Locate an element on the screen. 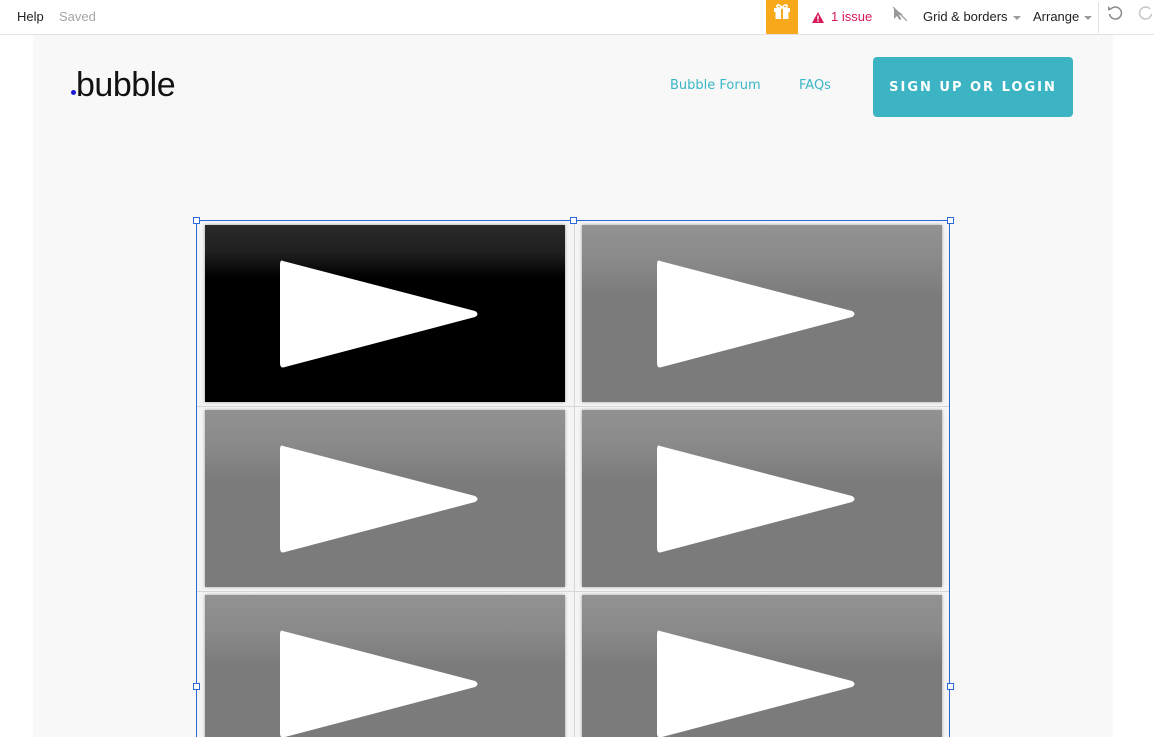 The image size is (1154, 737). bubble-logo: bubble is located at coordinates (123, 85).